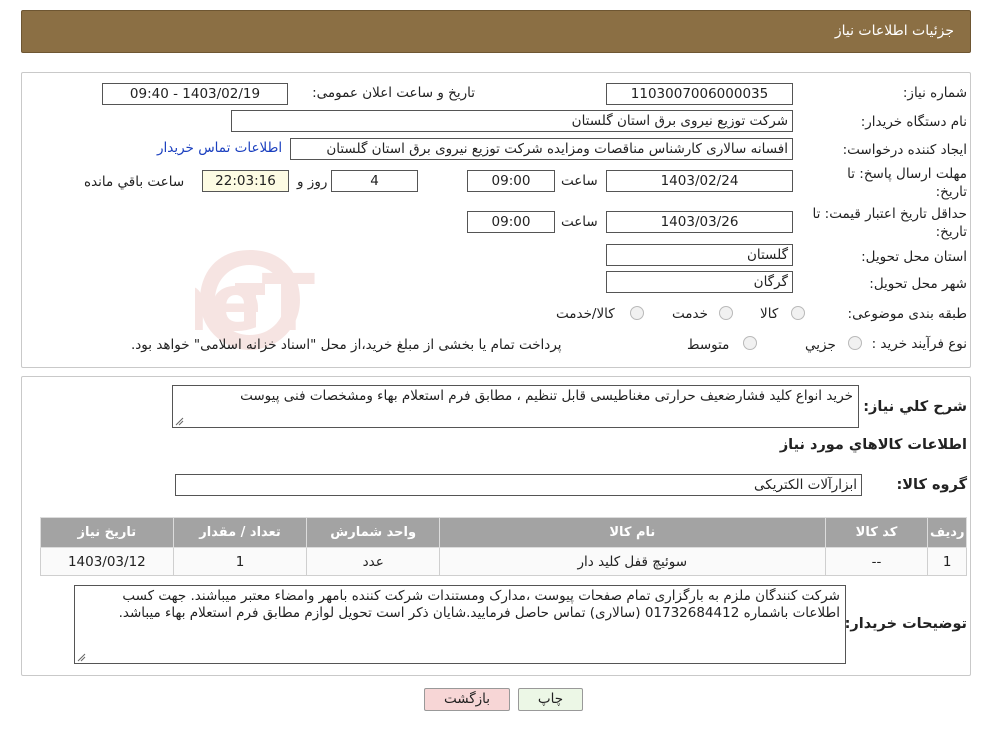 This screenshot has height=733, width=985. I want to click on cell-name: سوئیچ قفل کلید دار, so click(632, 561).